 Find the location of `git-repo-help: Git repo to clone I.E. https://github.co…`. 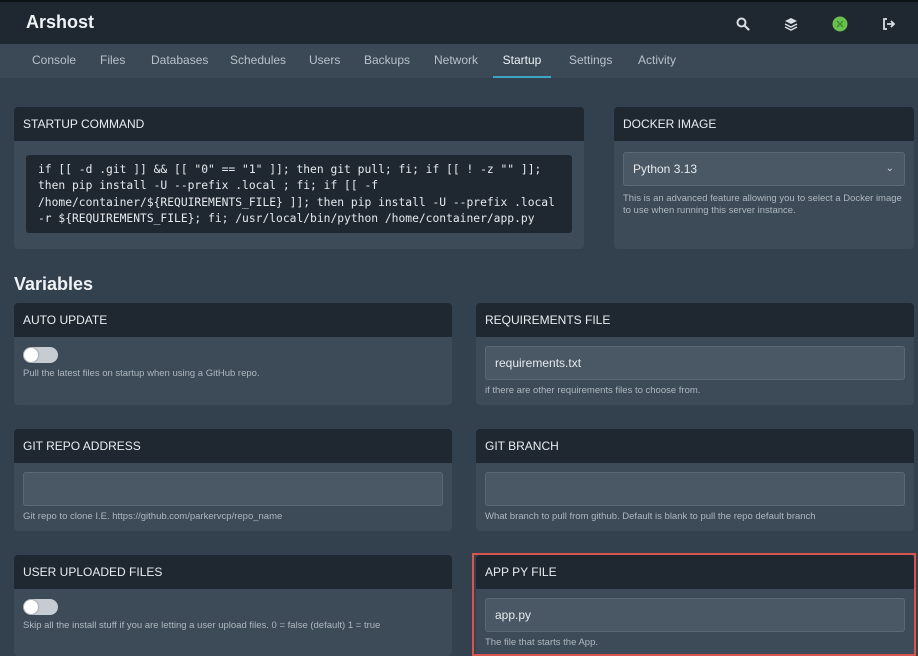

git-repo-help: Git repo to clone I.E. https://github.co… is located at coordinates (153, 516).